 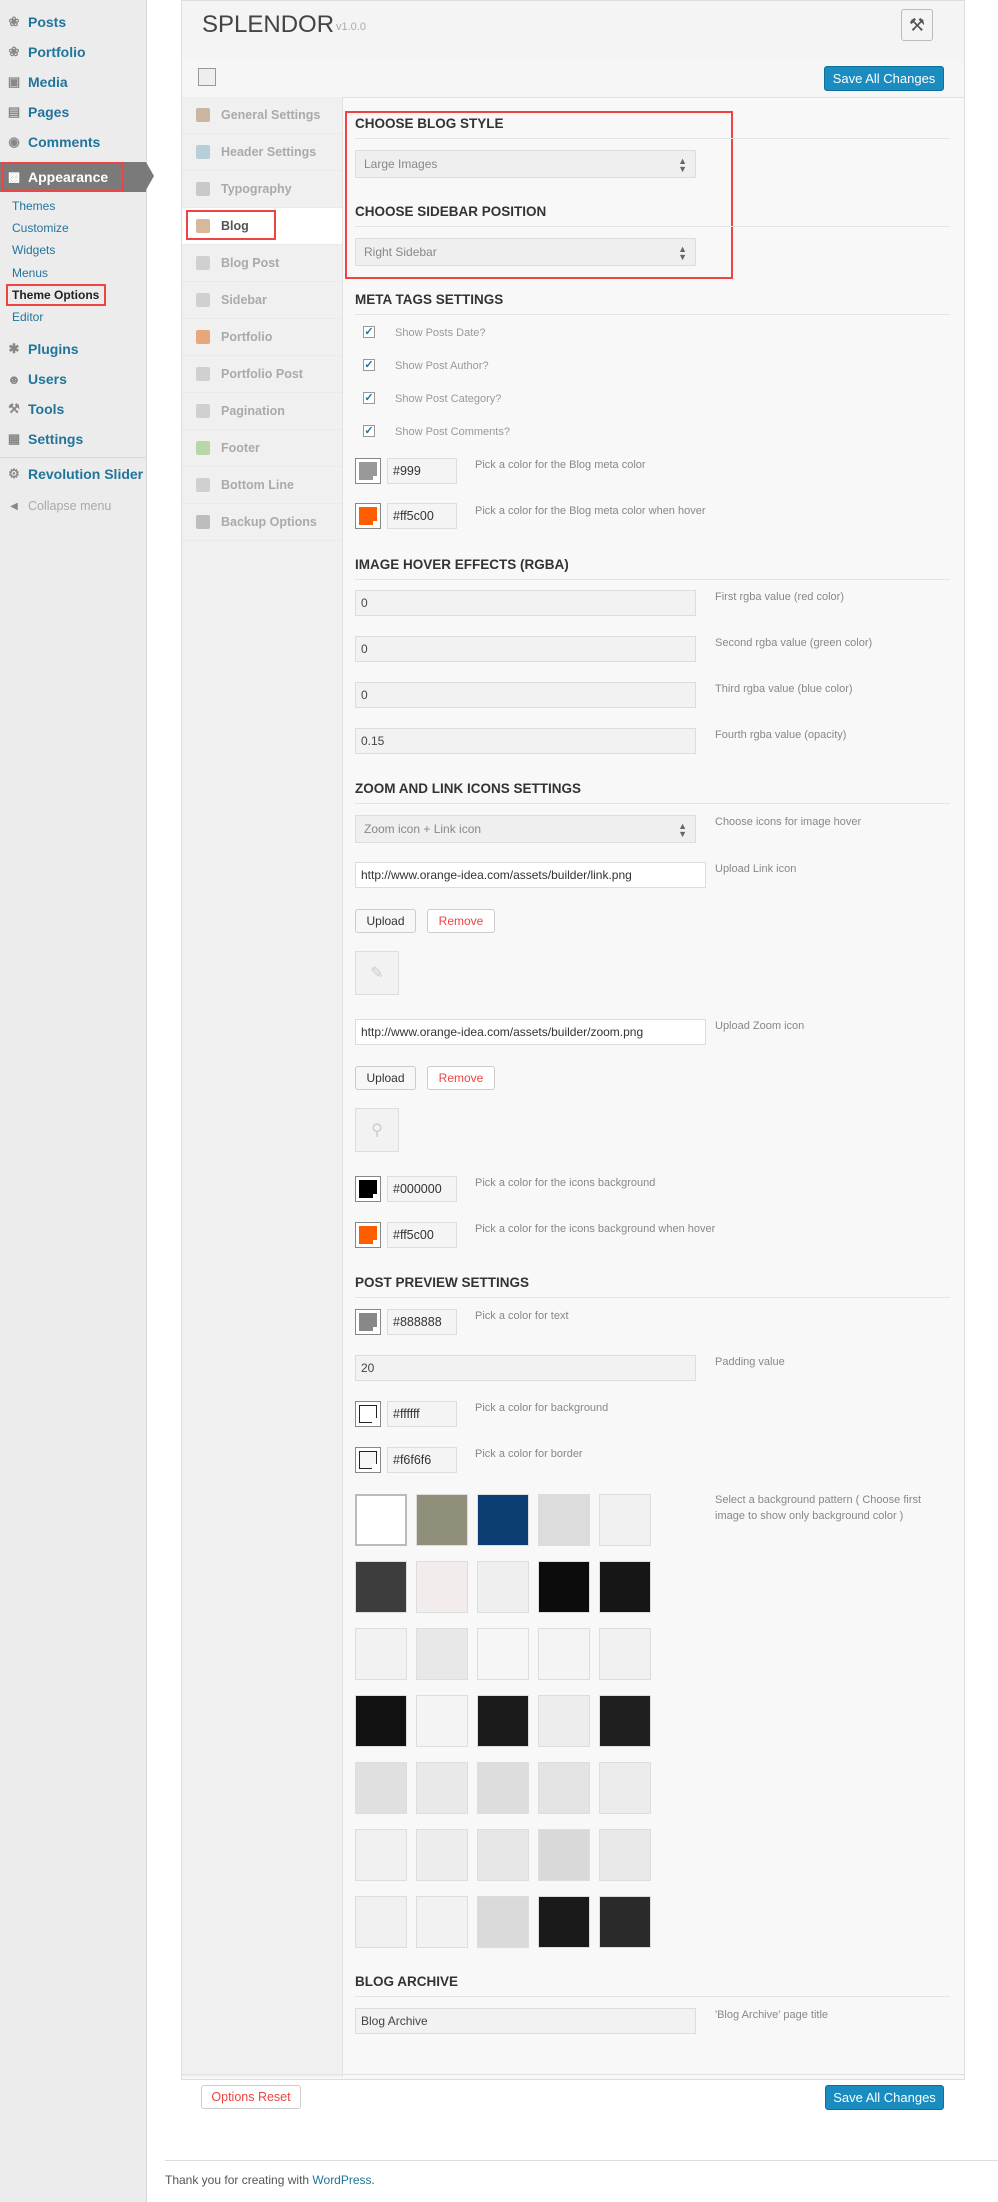 What do you see at coordinates (262, 485) in the screenshot?
I see `tab-bottom-line: Bottom Line` at bounding box center [262, 485].